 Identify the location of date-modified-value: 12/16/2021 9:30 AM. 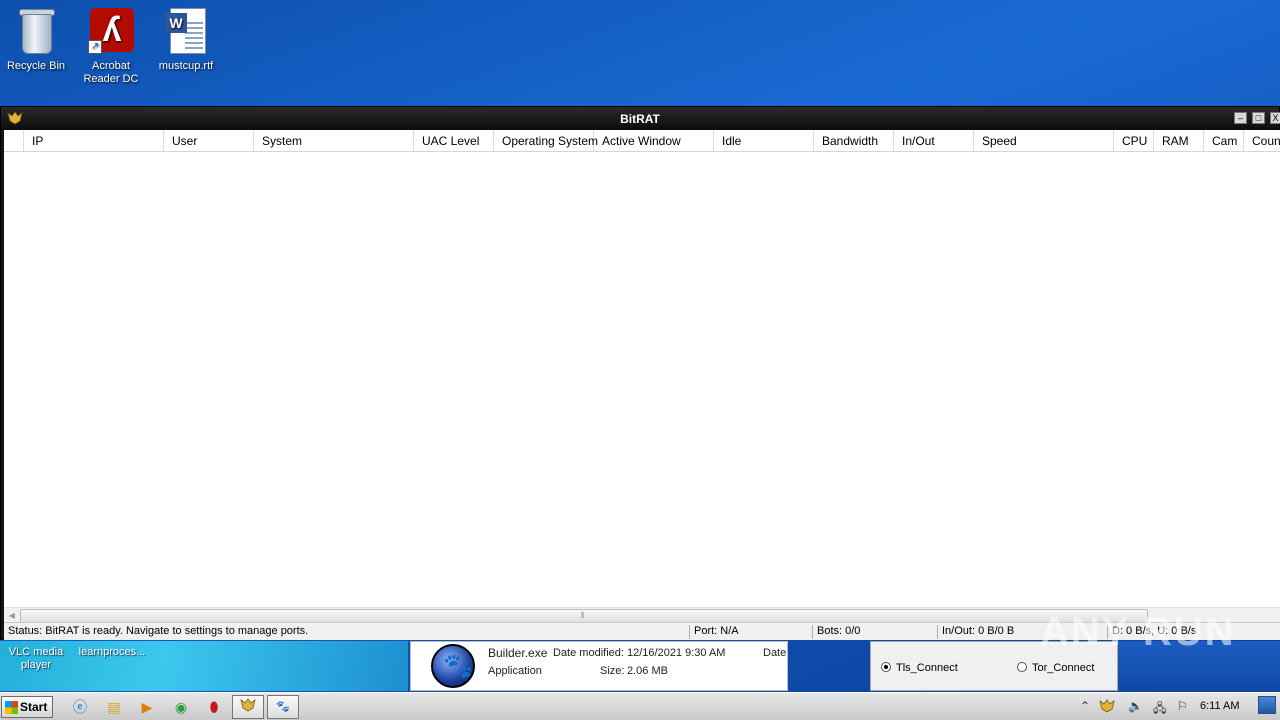
(676, 653).